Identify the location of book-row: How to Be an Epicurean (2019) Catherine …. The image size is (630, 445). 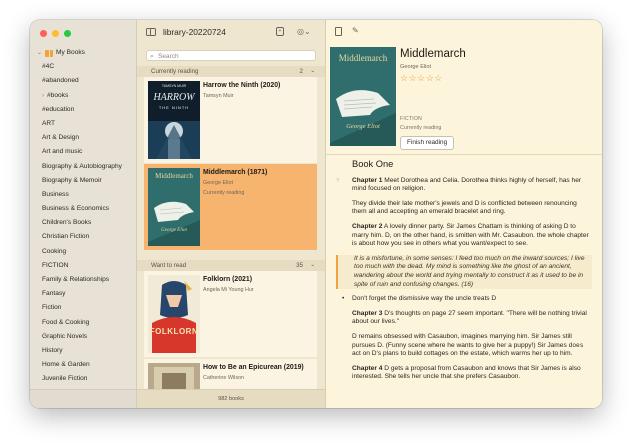
(230, 374).